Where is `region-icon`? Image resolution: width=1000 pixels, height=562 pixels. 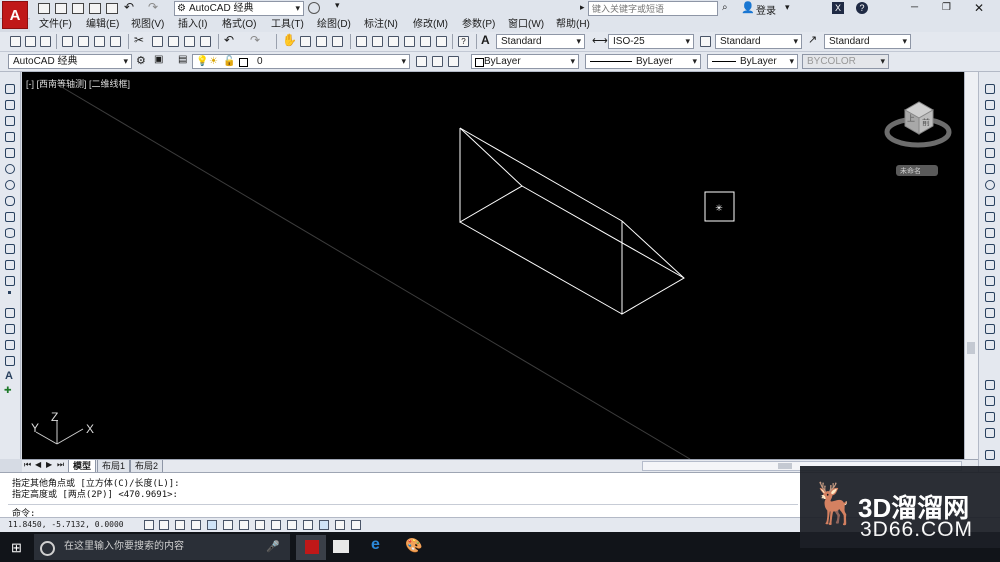 region-icon is located at coordinates (10, 345).